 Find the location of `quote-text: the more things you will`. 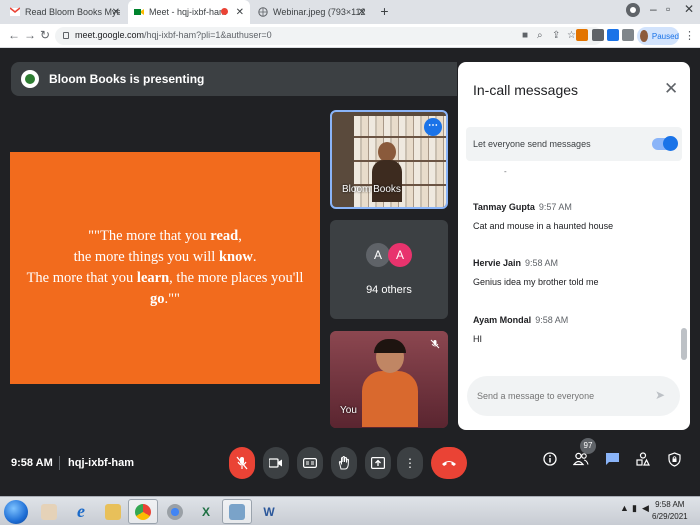

quote-text: the more things you will is located at coordinates (146, 257).